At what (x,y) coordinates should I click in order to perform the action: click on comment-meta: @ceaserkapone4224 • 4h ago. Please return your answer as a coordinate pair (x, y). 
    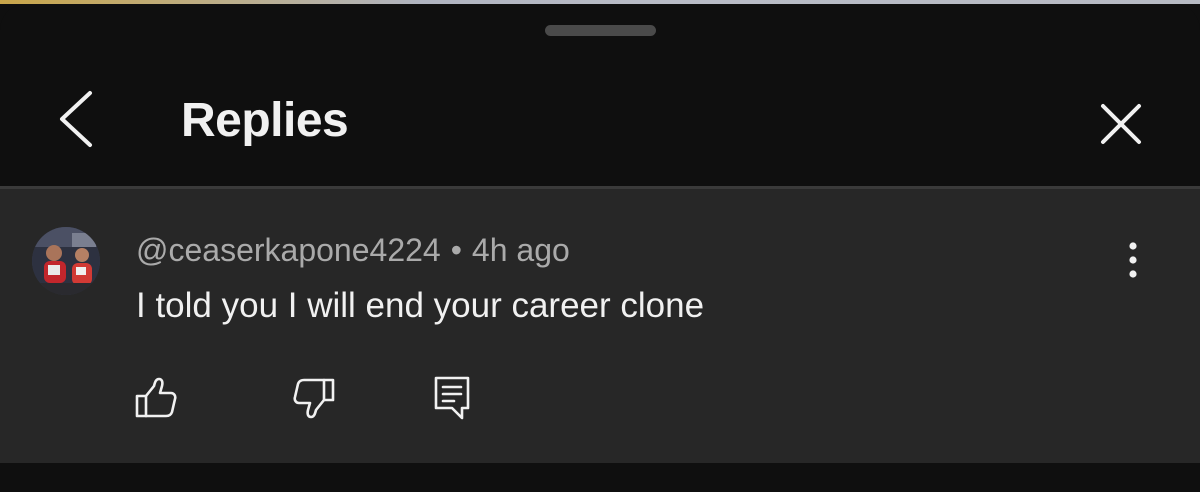
    Looking at the image, I should click on (353, 250).